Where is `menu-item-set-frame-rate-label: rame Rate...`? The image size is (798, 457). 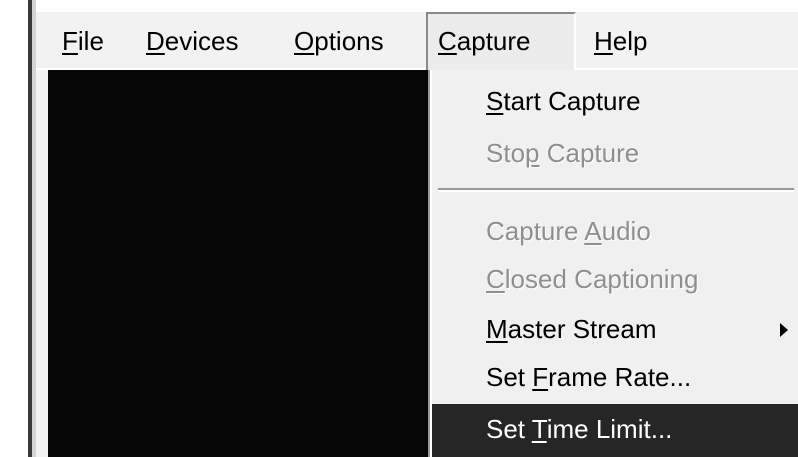
menu-item-set-frame-rate-label: rame Rate... is located at coordinates (620, 377).